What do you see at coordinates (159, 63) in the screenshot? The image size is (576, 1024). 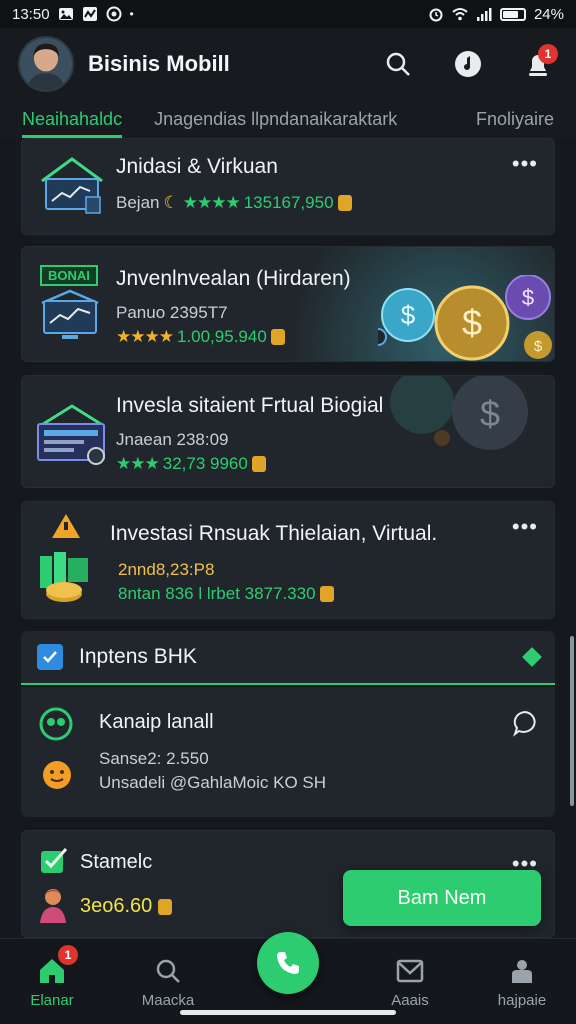 I see `app-title: Bisinis Mobill` at bounding box center [159, 63].